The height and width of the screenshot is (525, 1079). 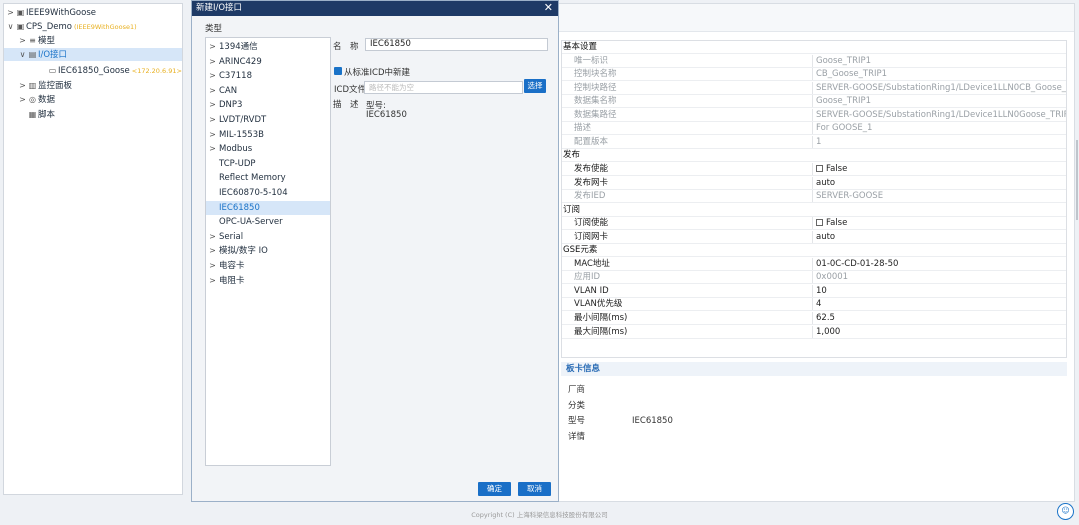 What do you see at coordinates (268, 135) in the screenshot?
I see `type-item: > MIL-1553B` at bounding box center [268, 135].